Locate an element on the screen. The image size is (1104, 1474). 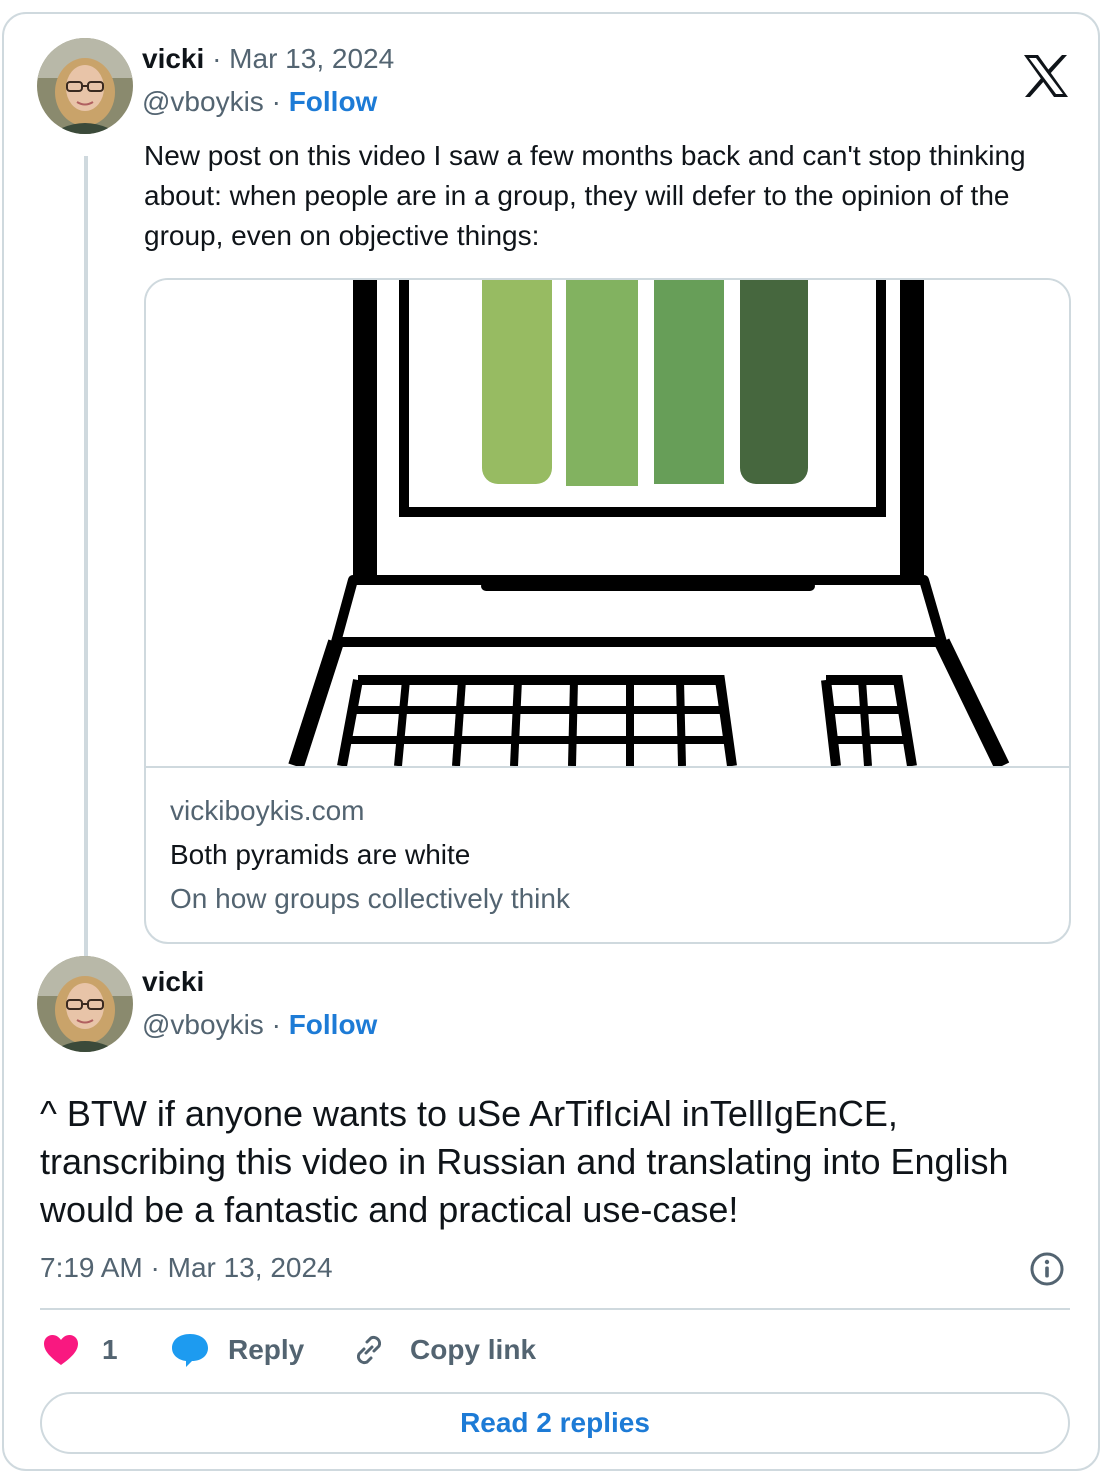
reply-button: Reply is located at coordinates (237, 1350).